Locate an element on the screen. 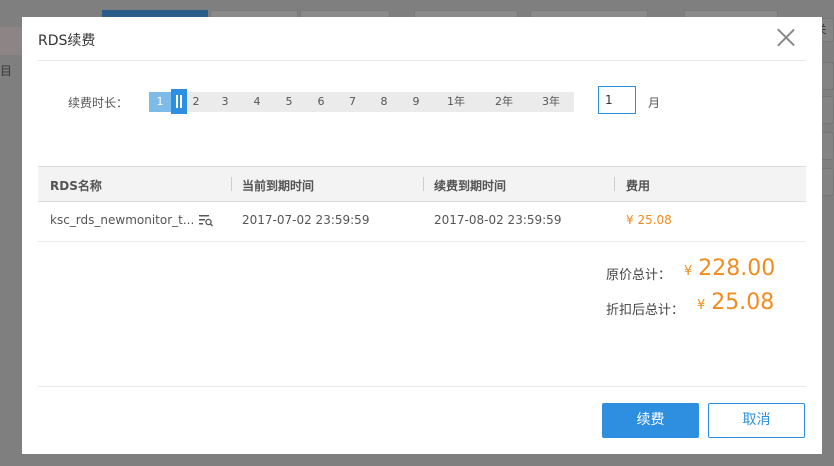 Image resolution: width=834 pixels, height=466 pixels. background-sidebar-item is located at coordinates (11, 41).